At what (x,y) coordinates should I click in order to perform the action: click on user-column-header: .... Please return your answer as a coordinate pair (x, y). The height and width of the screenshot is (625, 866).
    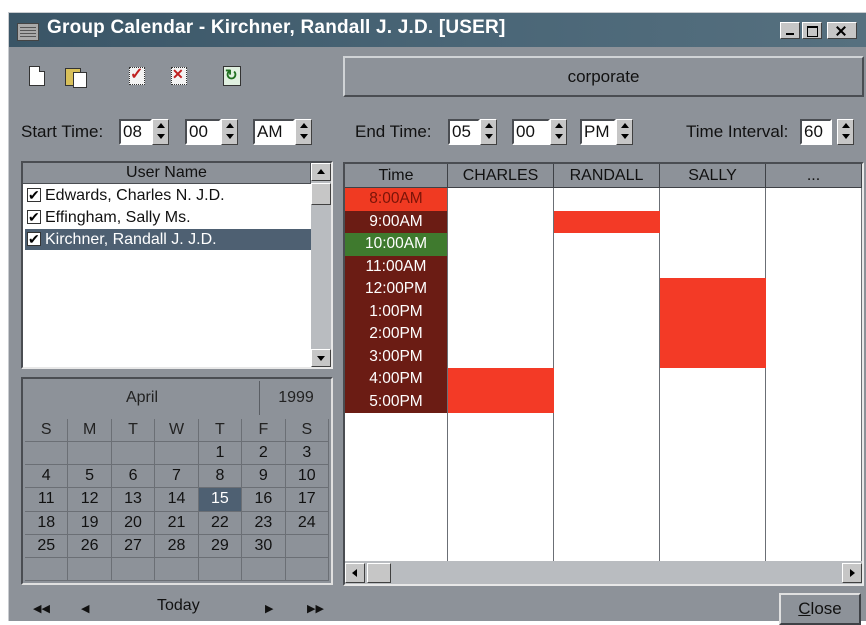
    Looking at the image, I should click on (814, 176).